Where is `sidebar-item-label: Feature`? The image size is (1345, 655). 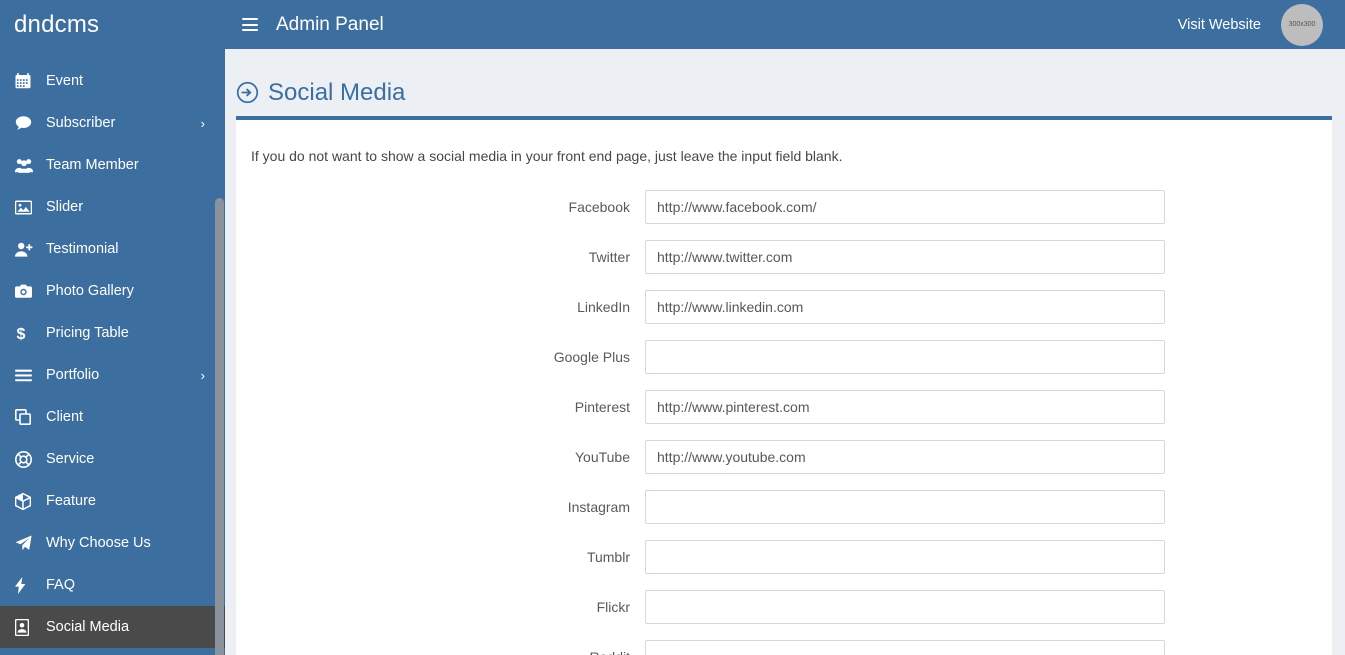
sidebar-item-label: Feature is located at coordinates (71, 500).